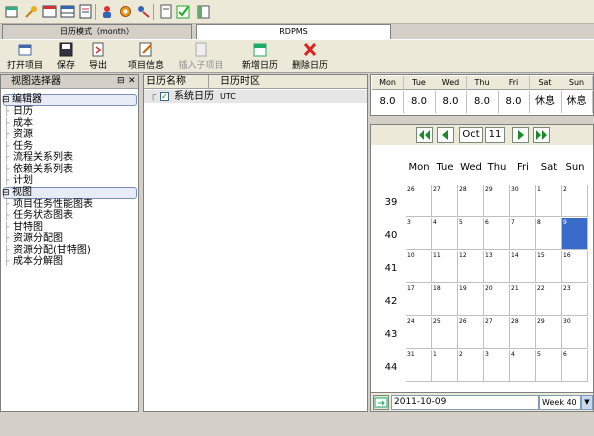  What do you see at coordinates (69, 181) in the screenshot?
I see `tree-item: ├ 计划` at bounding box center [69, 181].